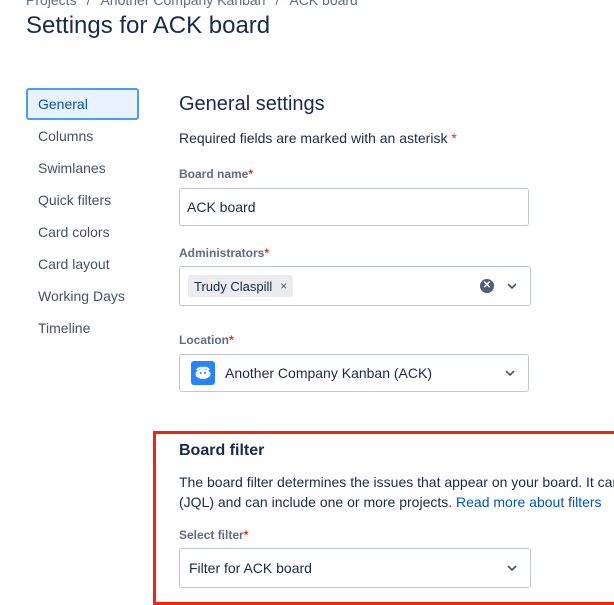 This screenshot has height=605, width=614. Describe the element at coordinates (82, 168) in the screenshot. I see `sidebar-item-swimlanes: Swimlanes` at that location.